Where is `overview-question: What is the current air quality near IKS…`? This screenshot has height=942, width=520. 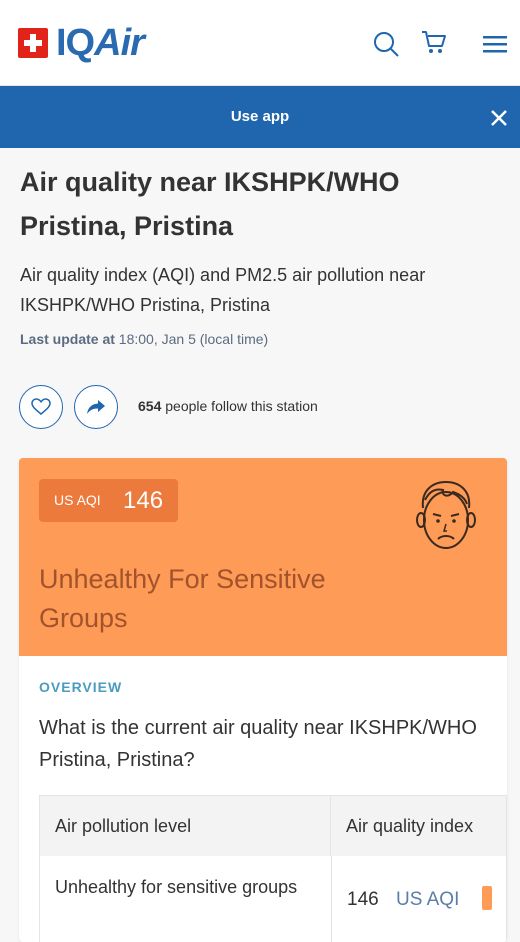 overview-question: What is the current air quality near IKS… is located at coordinates (258, 744).